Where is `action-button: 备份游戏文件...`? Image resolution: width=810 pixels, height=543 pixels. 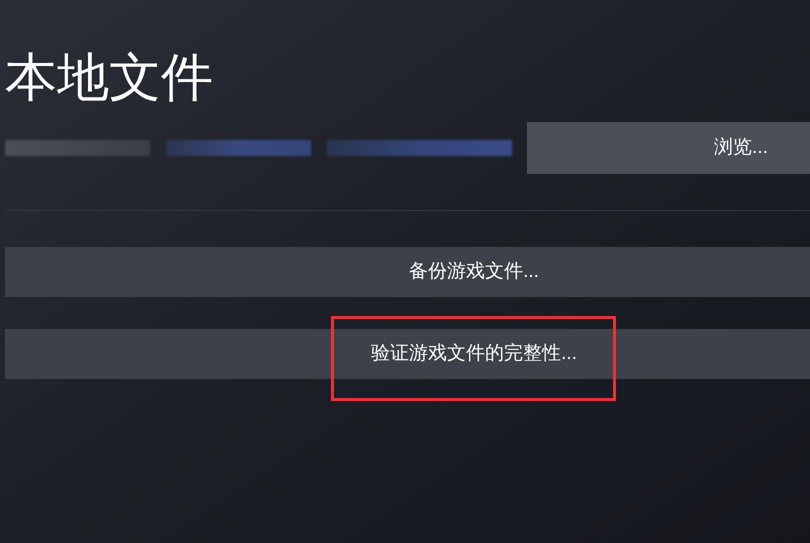 action-button: 备份游戏文件... is located at coordinates (407, 272).